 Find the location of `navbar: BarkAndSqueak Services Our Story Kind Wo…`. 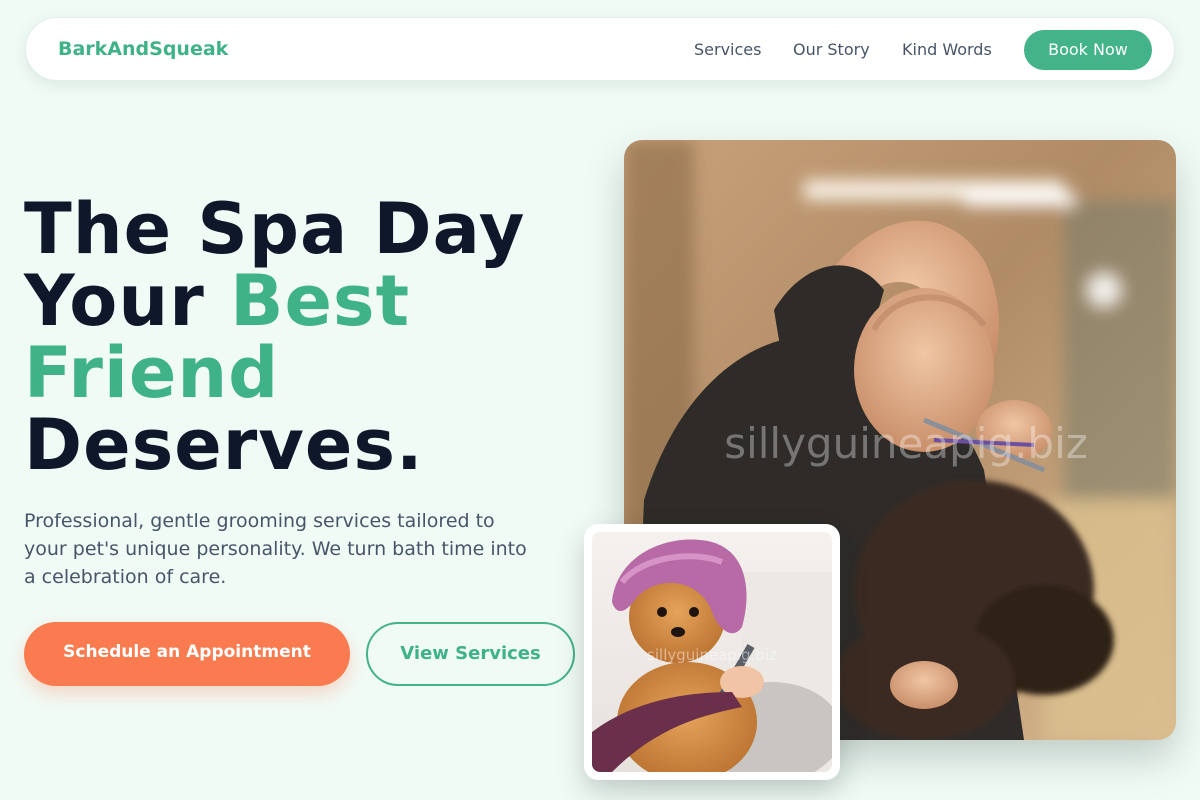

navbar: BarkAndSqueak Services Our Story Kind Wo… is located at coordinates (600, 49).